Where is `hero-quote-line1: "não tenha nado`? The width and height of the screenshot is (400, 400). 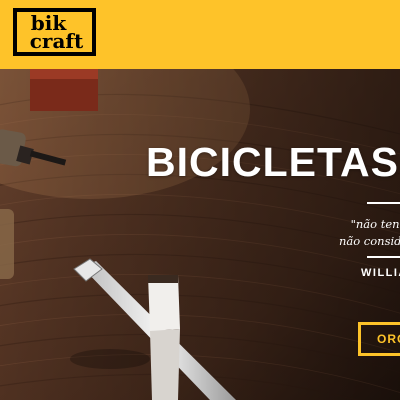
hero-quote-line1: "não tenha nado is located at coordinates (375, 224).